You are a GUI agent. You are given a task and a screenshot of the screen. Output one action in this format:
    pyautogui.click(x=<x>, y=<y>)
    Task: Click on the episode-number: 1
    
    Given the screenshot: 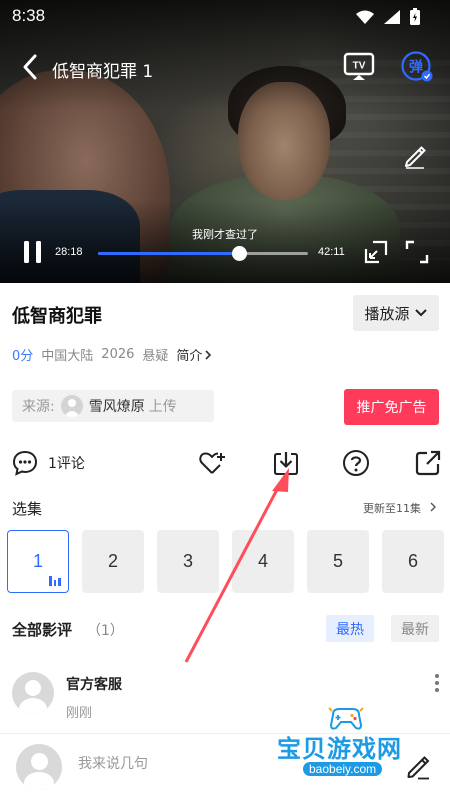 What is the action you would take?
    pyautogui.click(x=37, y=561)
    